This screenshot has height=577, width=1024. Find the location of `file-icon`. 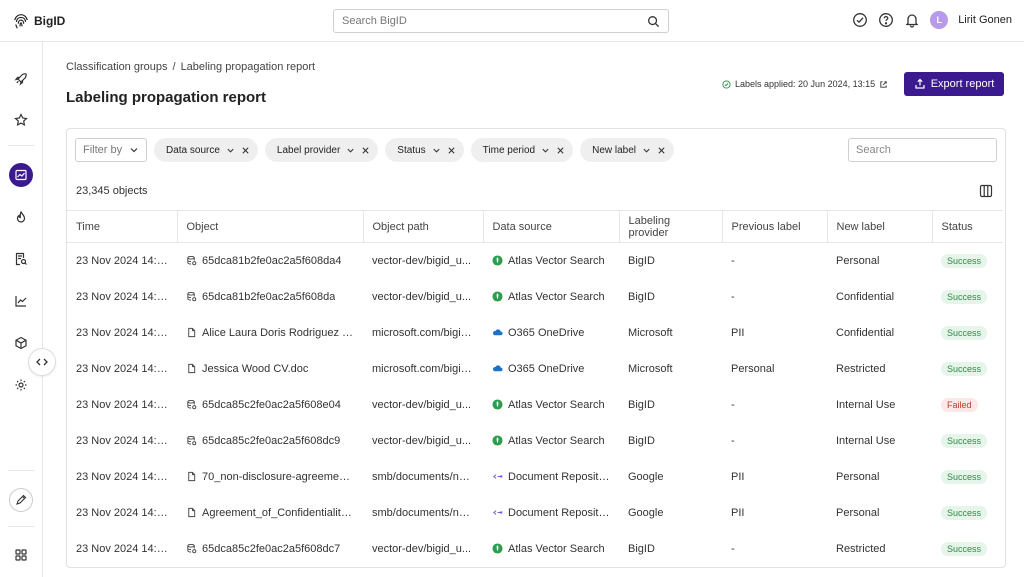

file-icon is located at coordinates (192, 476).